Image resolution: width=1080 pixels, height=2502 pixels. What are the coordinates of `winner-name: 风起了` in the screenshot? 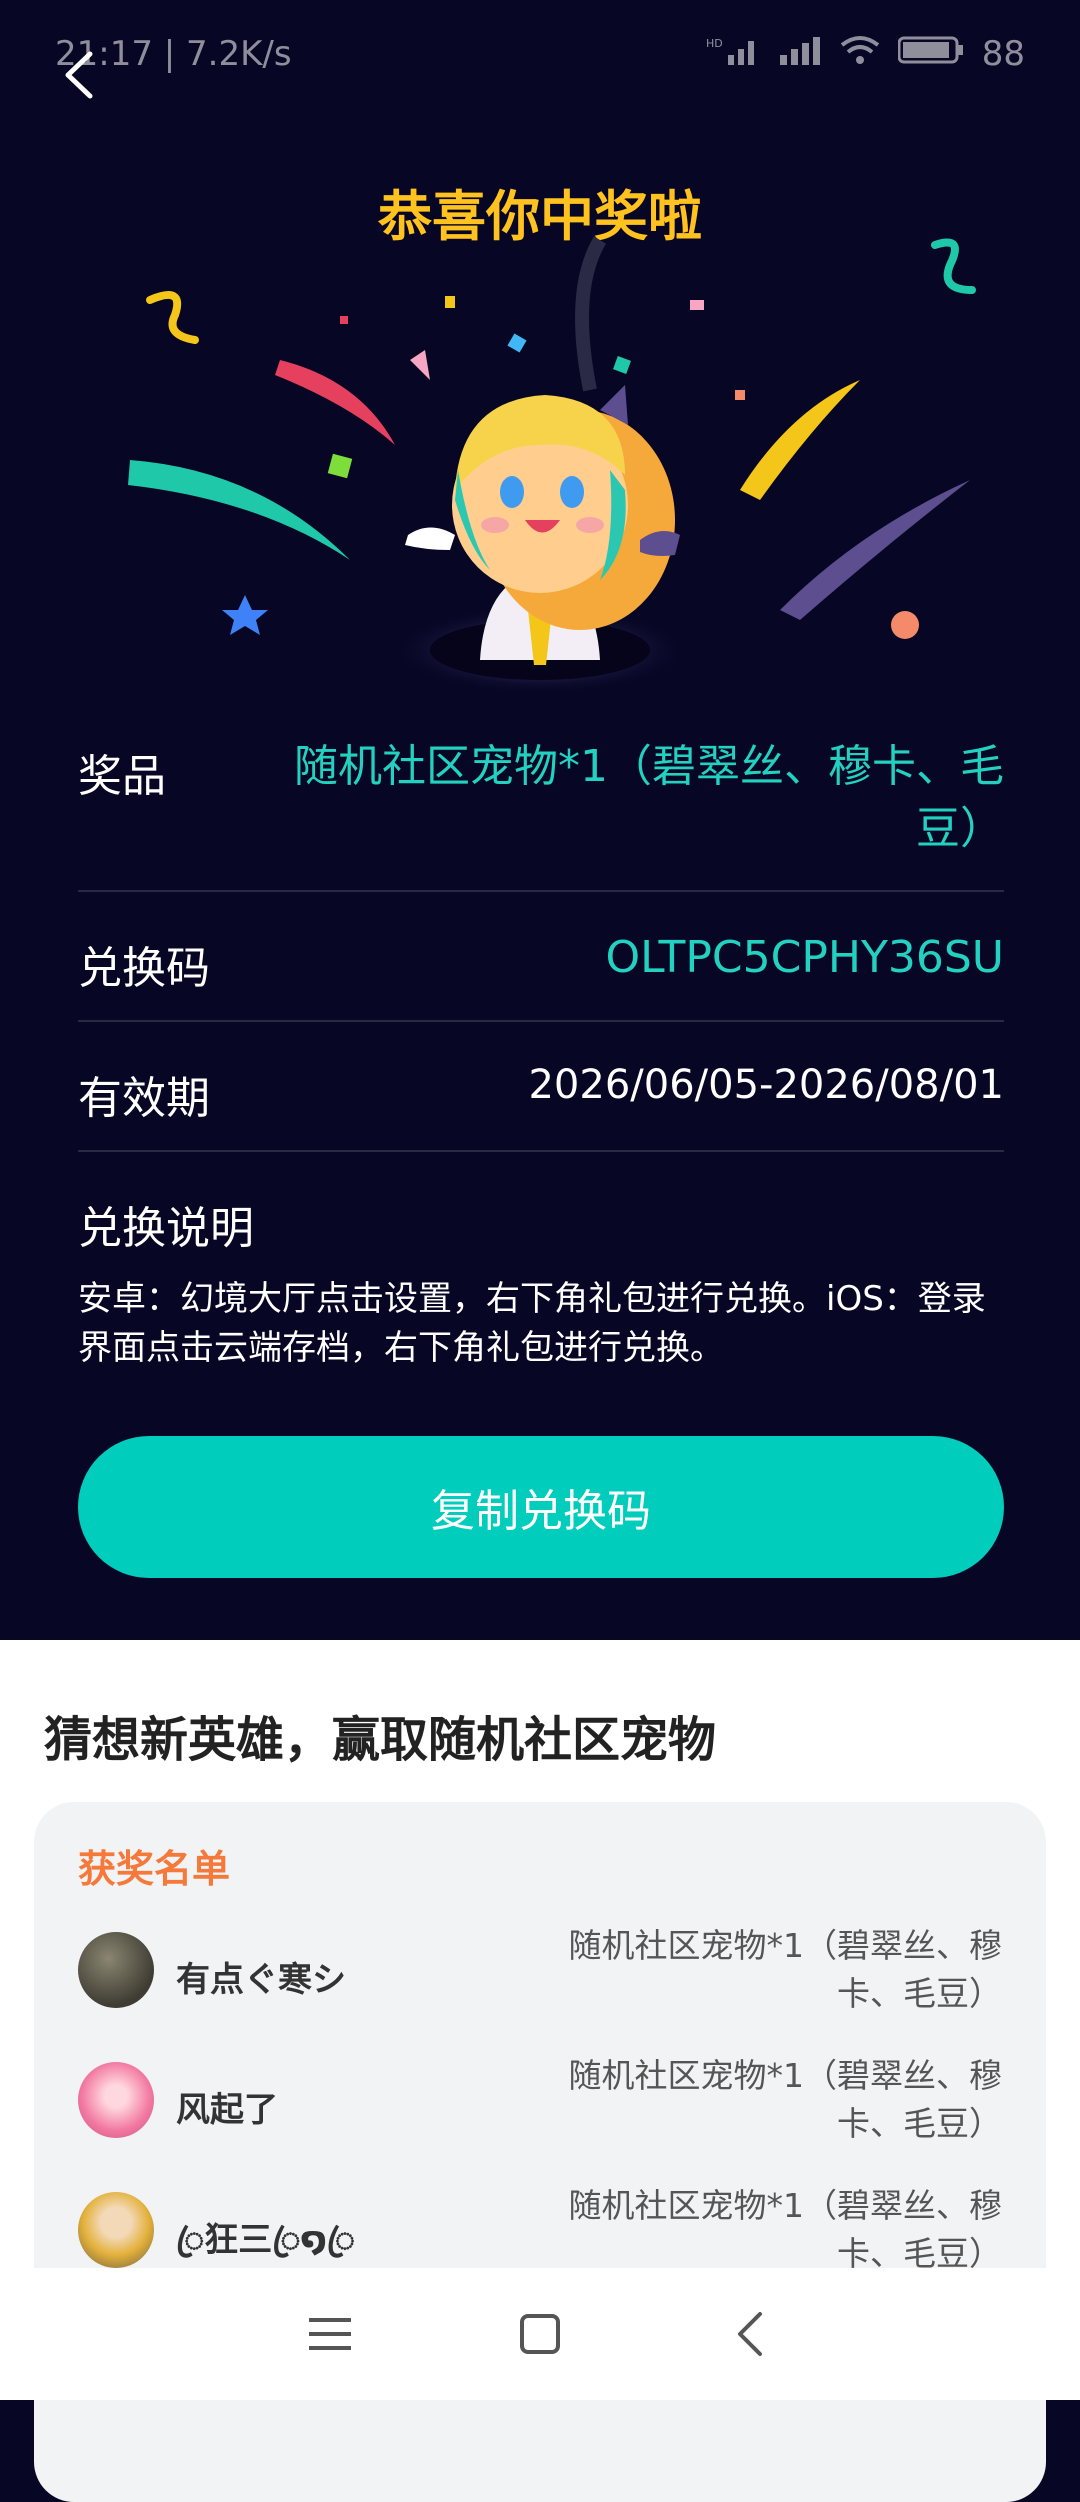 It's located at (227, 2110).